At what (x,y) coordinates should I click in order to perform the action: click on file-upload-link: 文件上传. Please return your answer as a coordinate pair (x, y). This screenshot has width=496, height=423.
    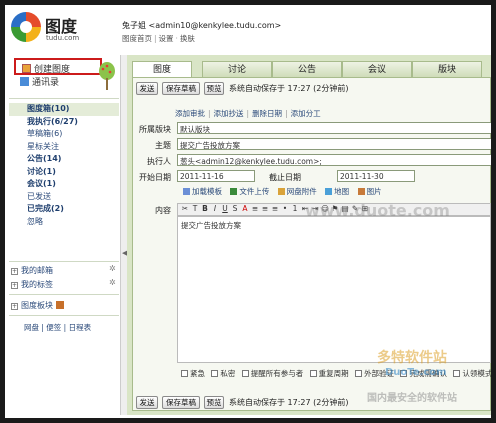
    Looking at the image, I should click on (254, 191).